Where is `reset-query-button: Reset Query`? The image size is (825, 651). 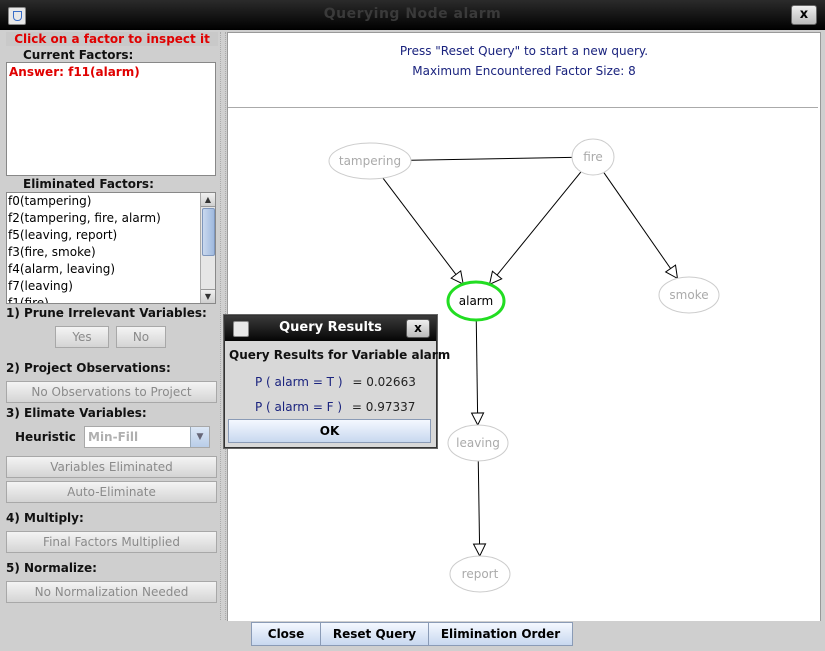
reset-query-button: Reset Query is located at coordinates (374, 634).